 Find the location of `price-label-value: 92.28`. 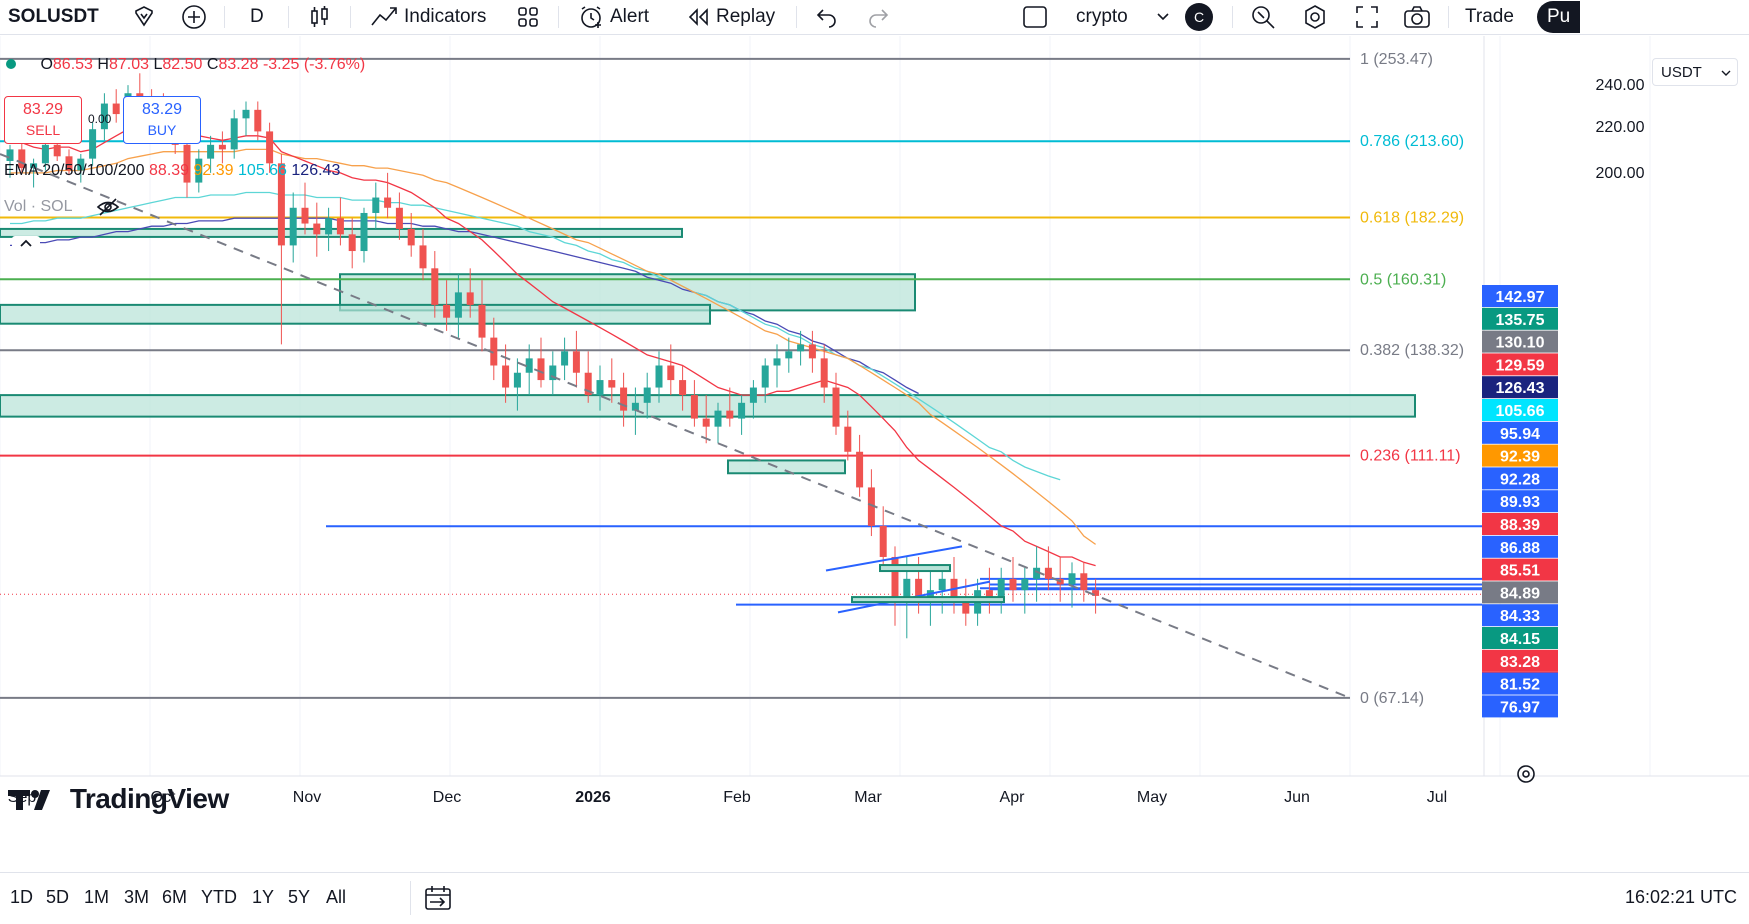

price-label-value: 92.28 is located at coordinates (1520, 479).